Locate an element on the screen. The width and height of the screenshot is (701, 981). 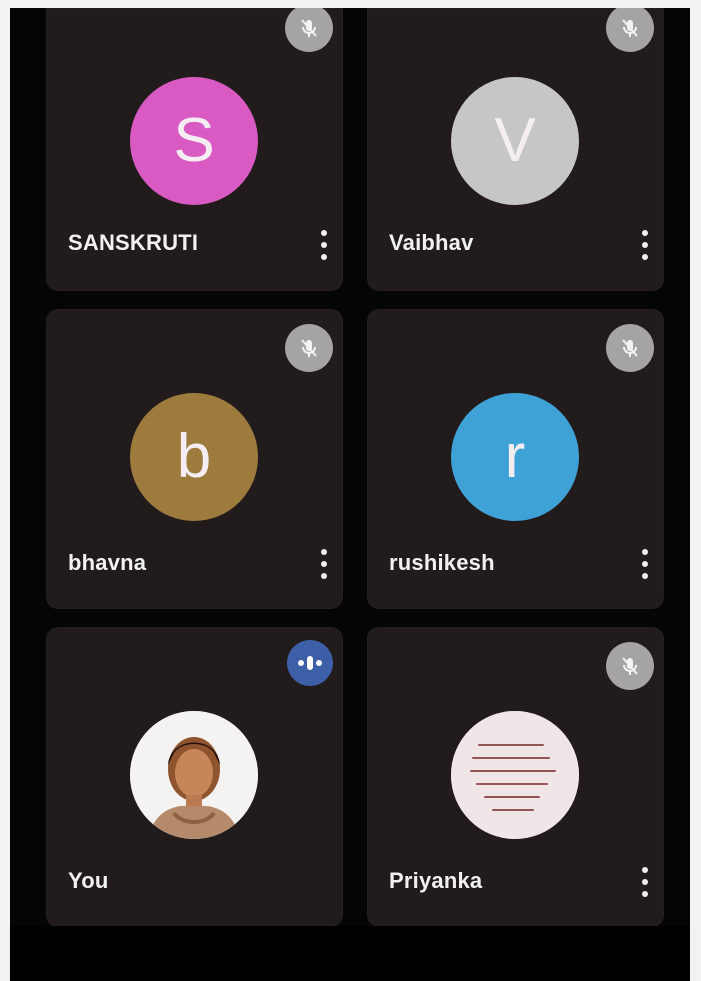
avatar: b is located at coordinates (194, 457).